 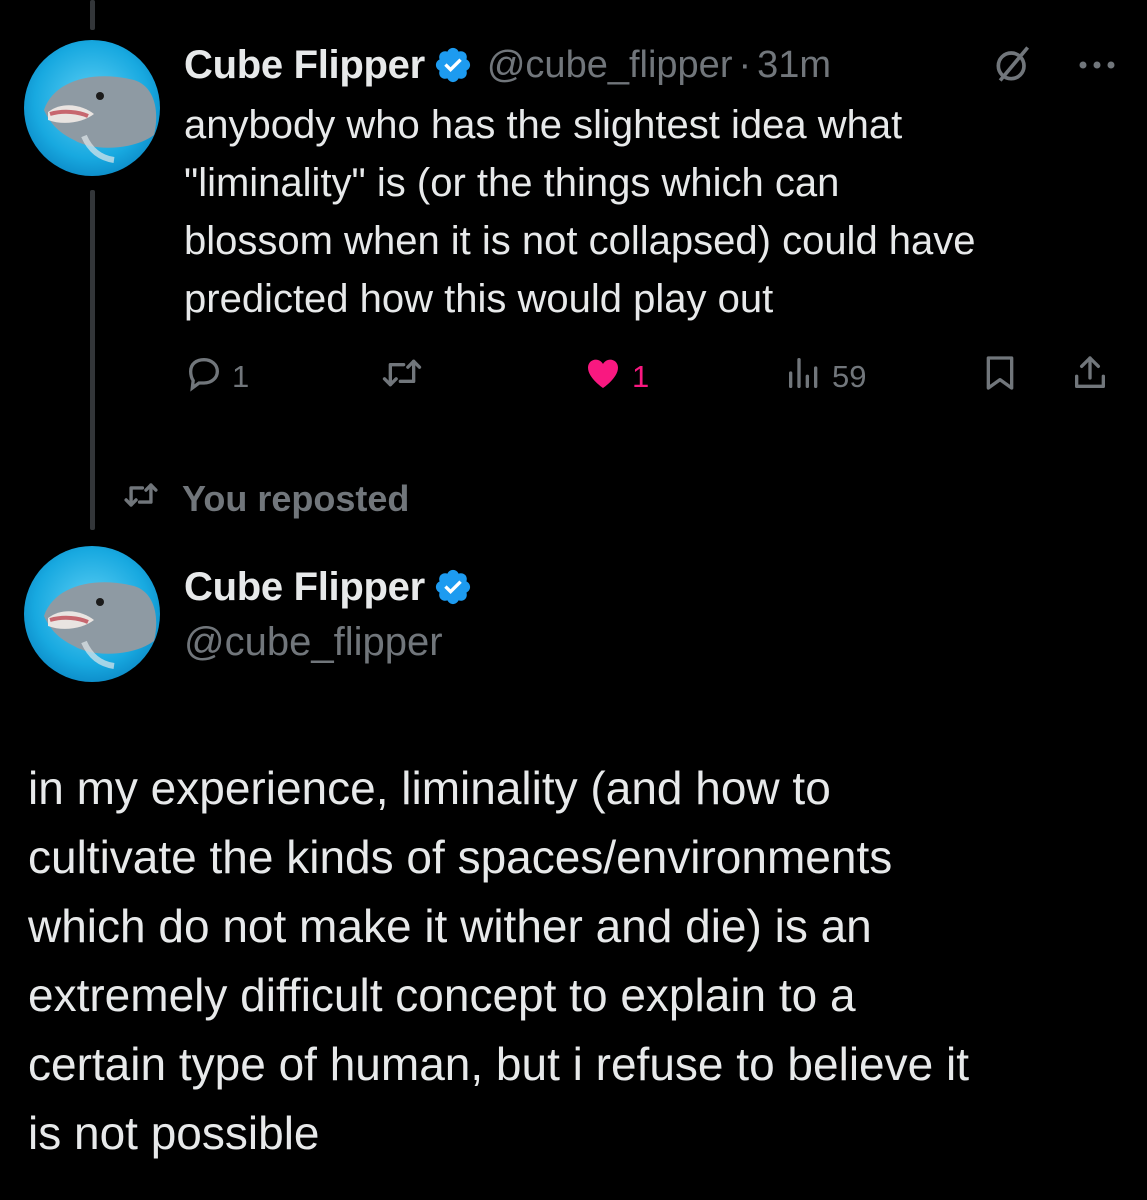 What do you see at coordinates (654, 377) in the screenshot?
I see `tweet-actions: 1 1 59` at bounding box center [654, 377].